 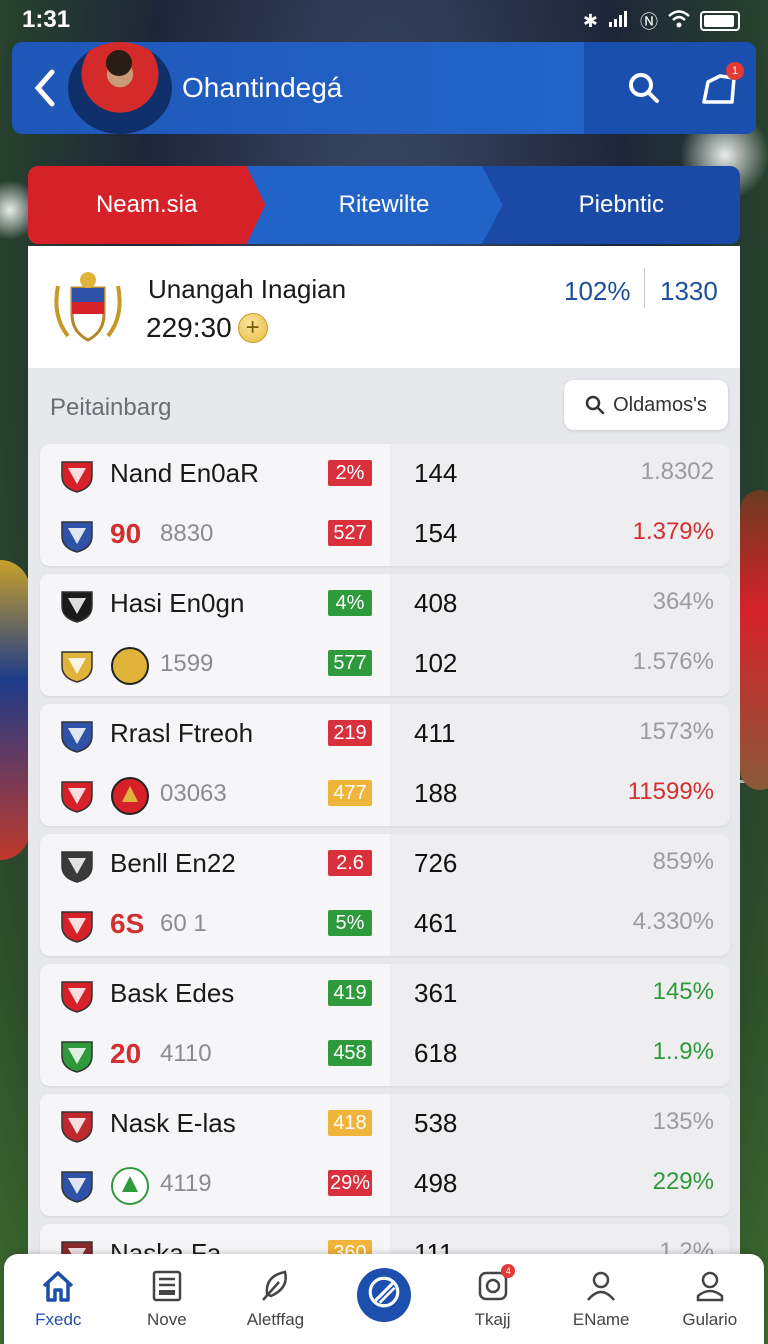 What do you see at coordinates (350, 663) in the screenshot?
I see `odds-badge: 577` at bounding box center [350, 663].